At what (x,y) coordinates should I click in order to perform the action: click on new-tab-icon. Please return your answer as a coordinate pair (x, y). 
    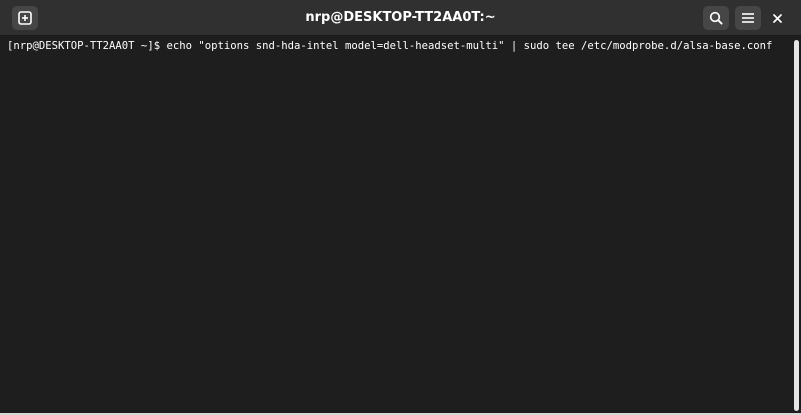
    Looking at the image, I should click on (25, 18).